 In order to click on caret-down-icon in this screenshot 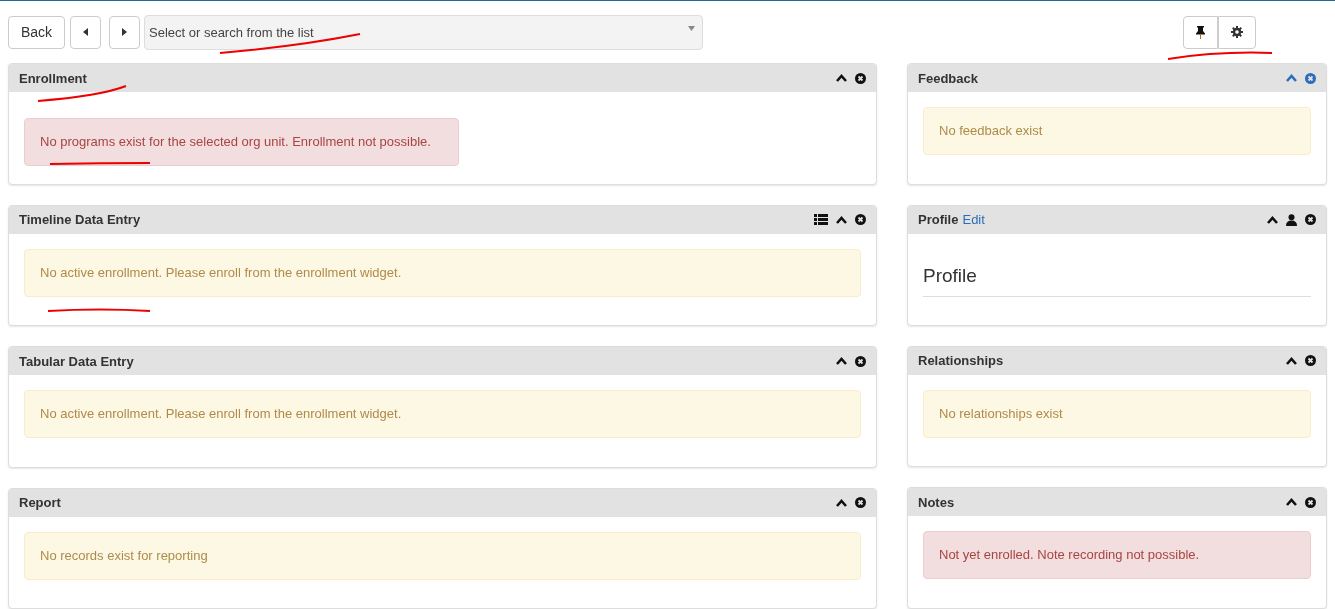, I will do `click(691, 28)`.